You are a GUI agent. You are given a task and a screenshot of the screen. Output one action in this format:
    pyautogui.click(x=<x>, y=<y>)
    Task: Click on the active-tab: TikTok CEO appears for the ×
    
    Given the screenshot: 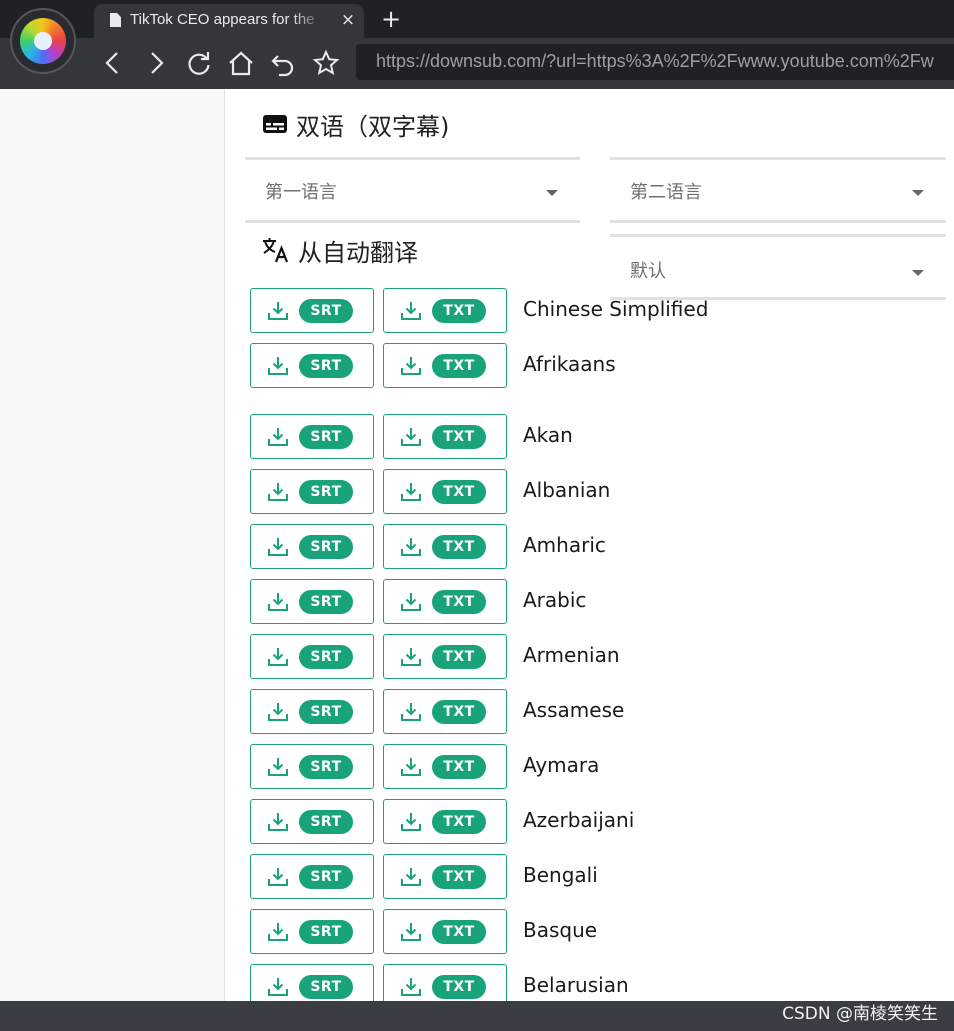 What is the action you would take?
    pyautogui.click(x=229, y=21)
    